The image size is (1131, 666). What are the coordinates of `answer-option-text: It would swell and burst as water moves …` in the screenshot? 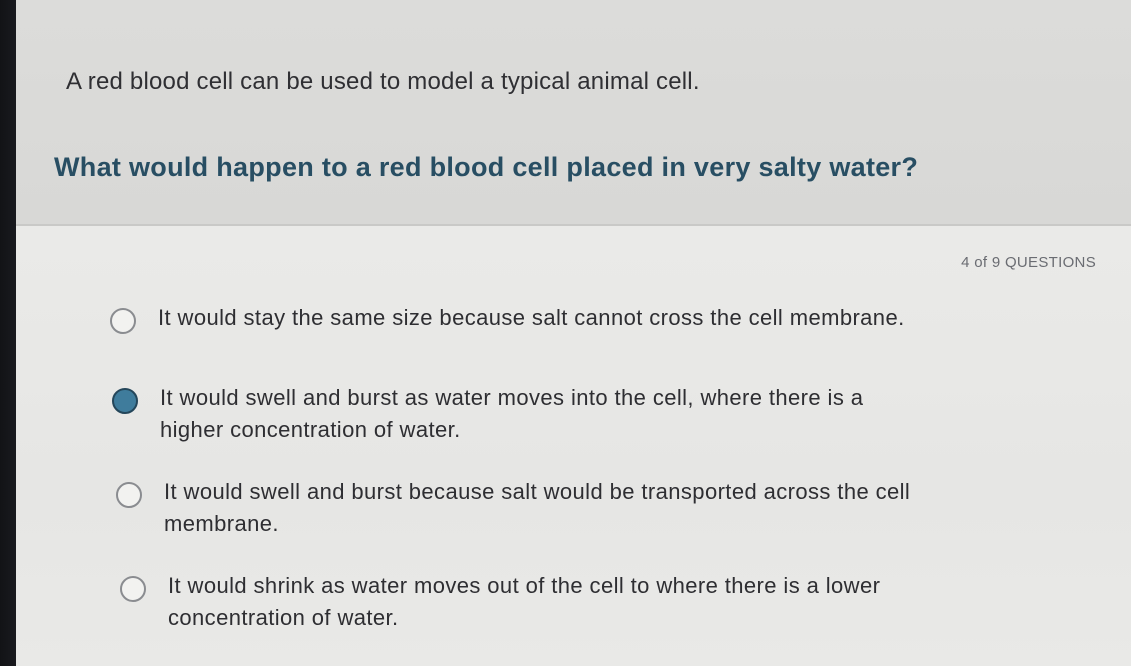 It's located at (511, 414).